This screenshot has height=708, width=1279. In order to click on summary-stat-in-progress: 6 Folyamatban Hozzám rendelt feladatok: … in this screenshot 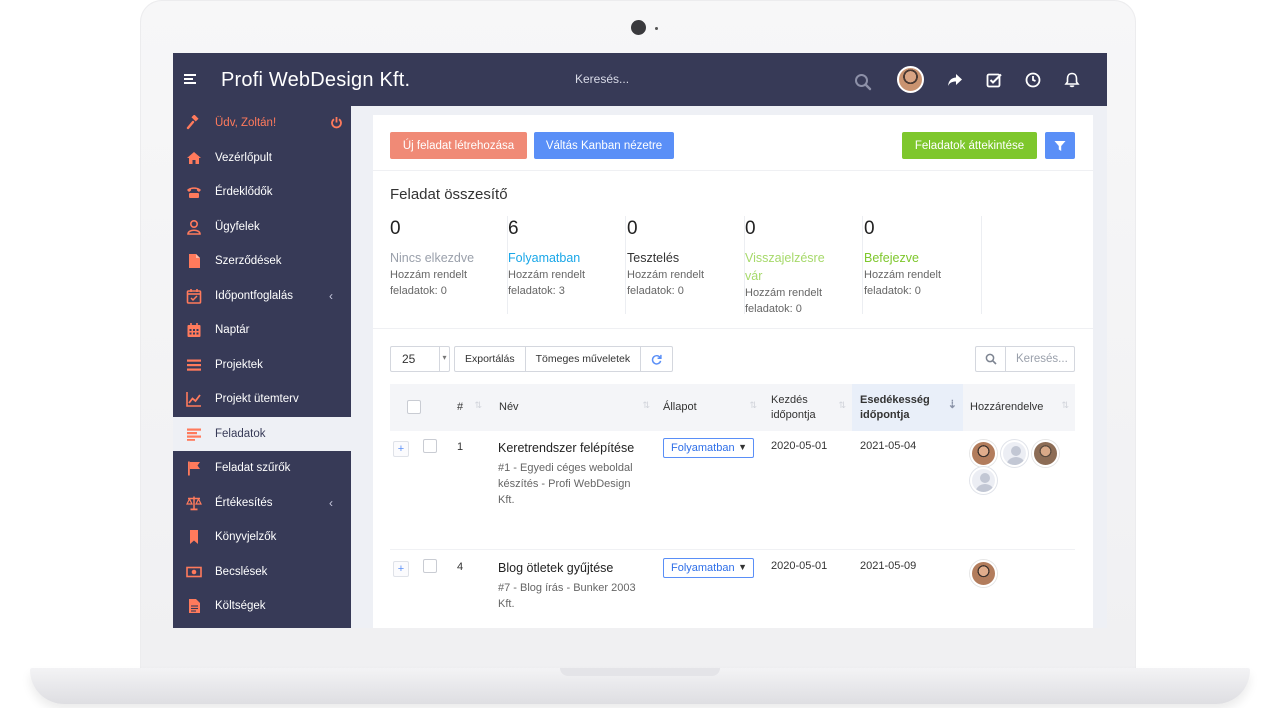, I will do `click(567, 265)`.